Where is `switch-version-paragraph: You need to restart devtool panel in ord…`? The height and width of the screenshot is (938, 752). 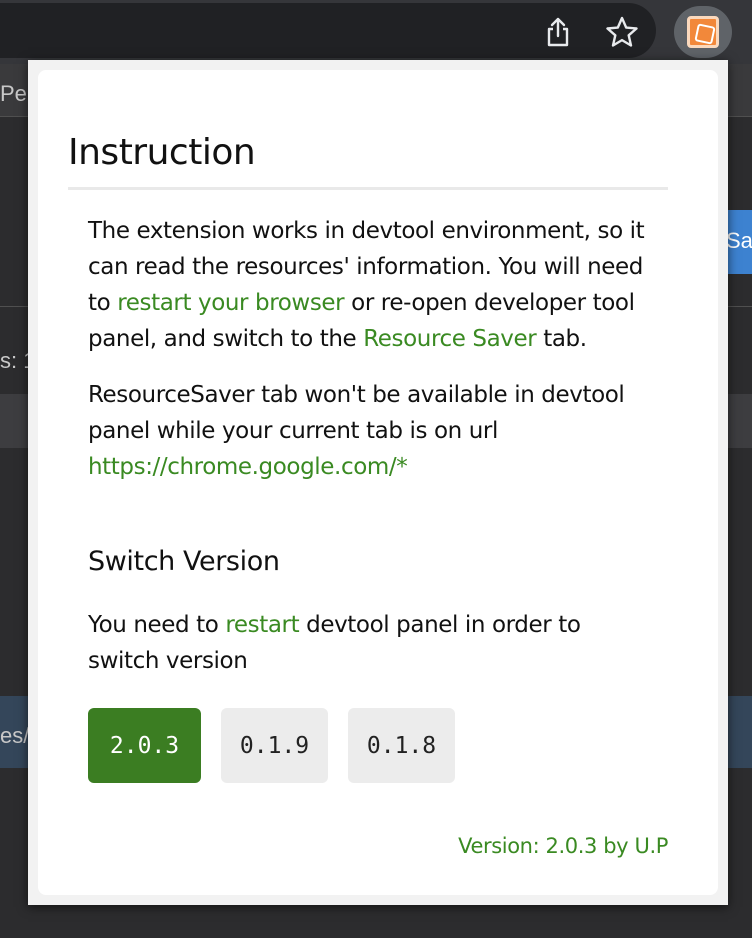
switch-version-paragraph: You need to restart devtool panel in ord… is located at coordinates (368, 643).